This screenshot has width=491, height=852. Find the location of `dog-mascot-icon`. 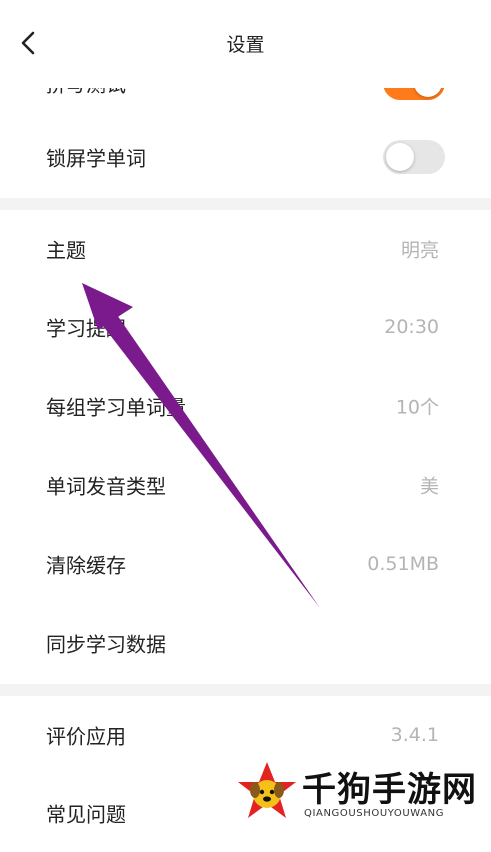

dog-mascot-icon is located at coordinates (267, 790).